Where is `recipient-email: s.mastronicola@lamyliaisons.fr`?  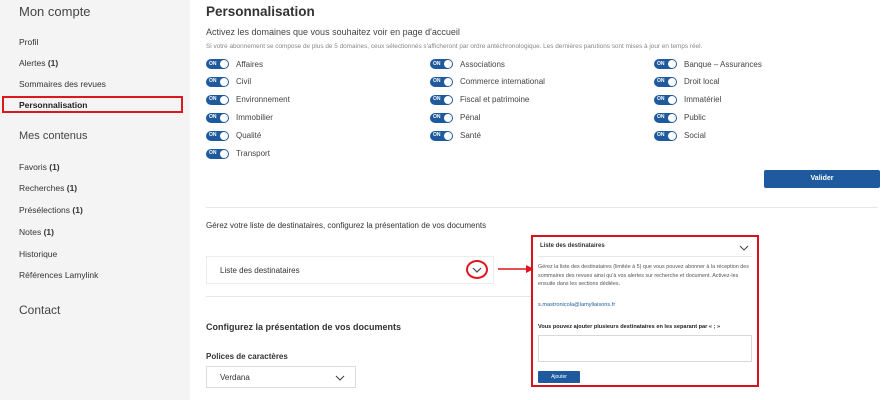
recipient-email: s.mastronicola@lamyliaisons.fr is located at coordinates (576, 305).